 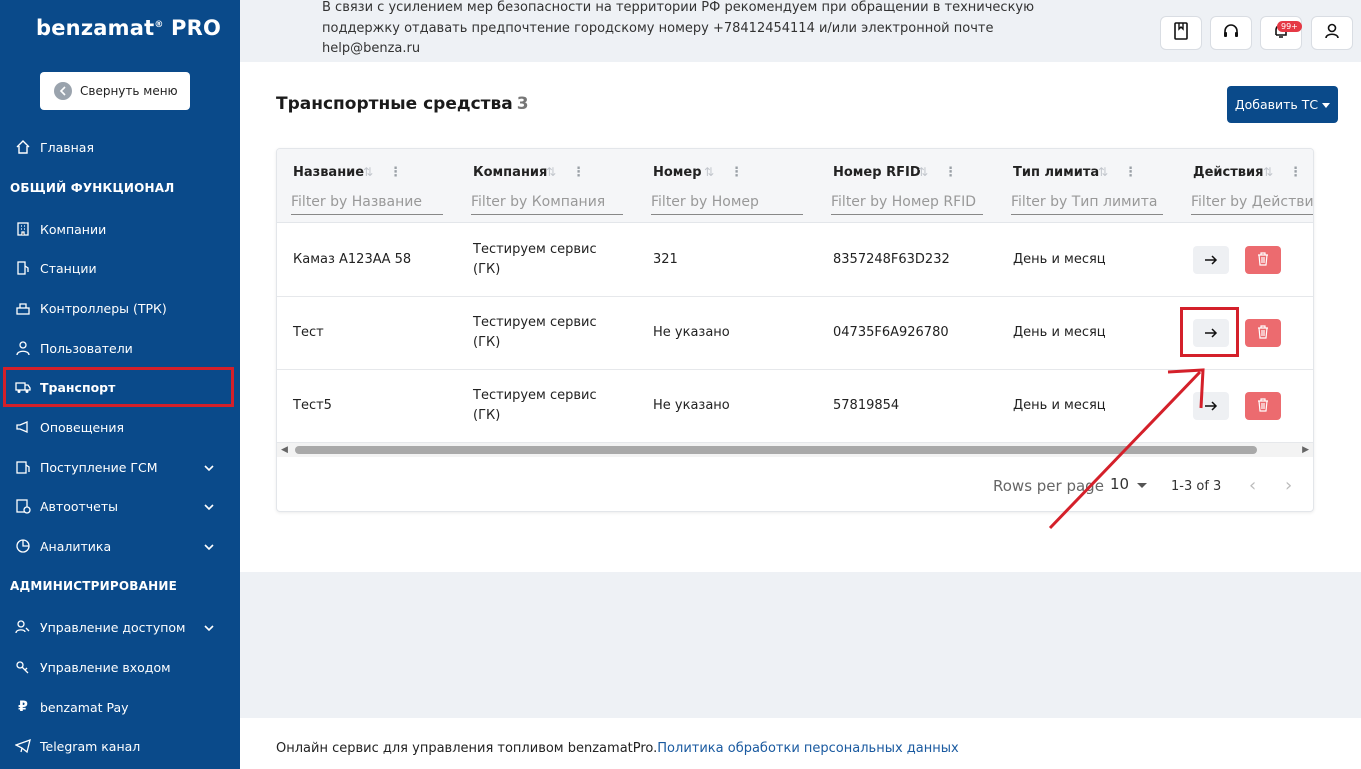 I want to click on analytics-icon, so click(x=23, y=546).